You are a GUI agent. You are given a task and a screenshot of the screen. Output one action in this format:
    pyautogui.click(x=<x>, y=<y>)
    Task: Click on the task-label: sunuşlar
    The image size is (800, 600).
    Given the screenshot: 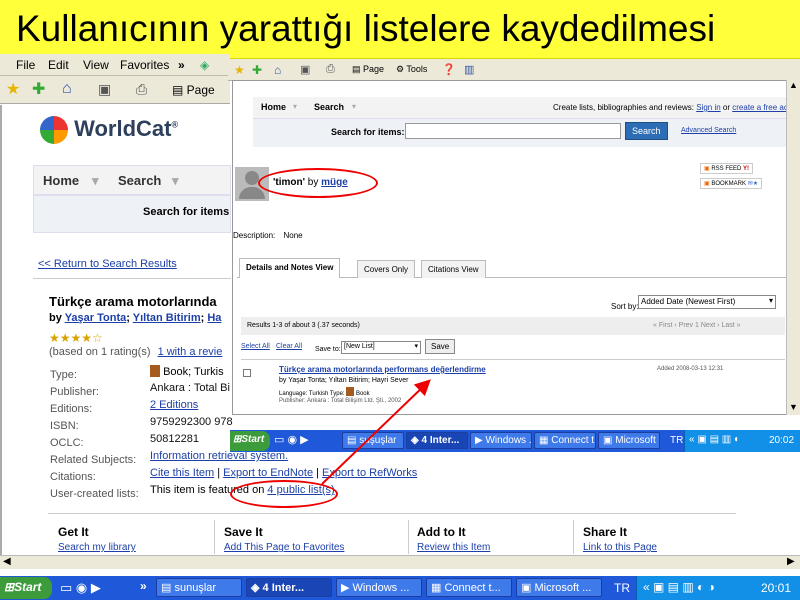 What is the action you would take?
    pyautogui.click(x=195, y=588)
    